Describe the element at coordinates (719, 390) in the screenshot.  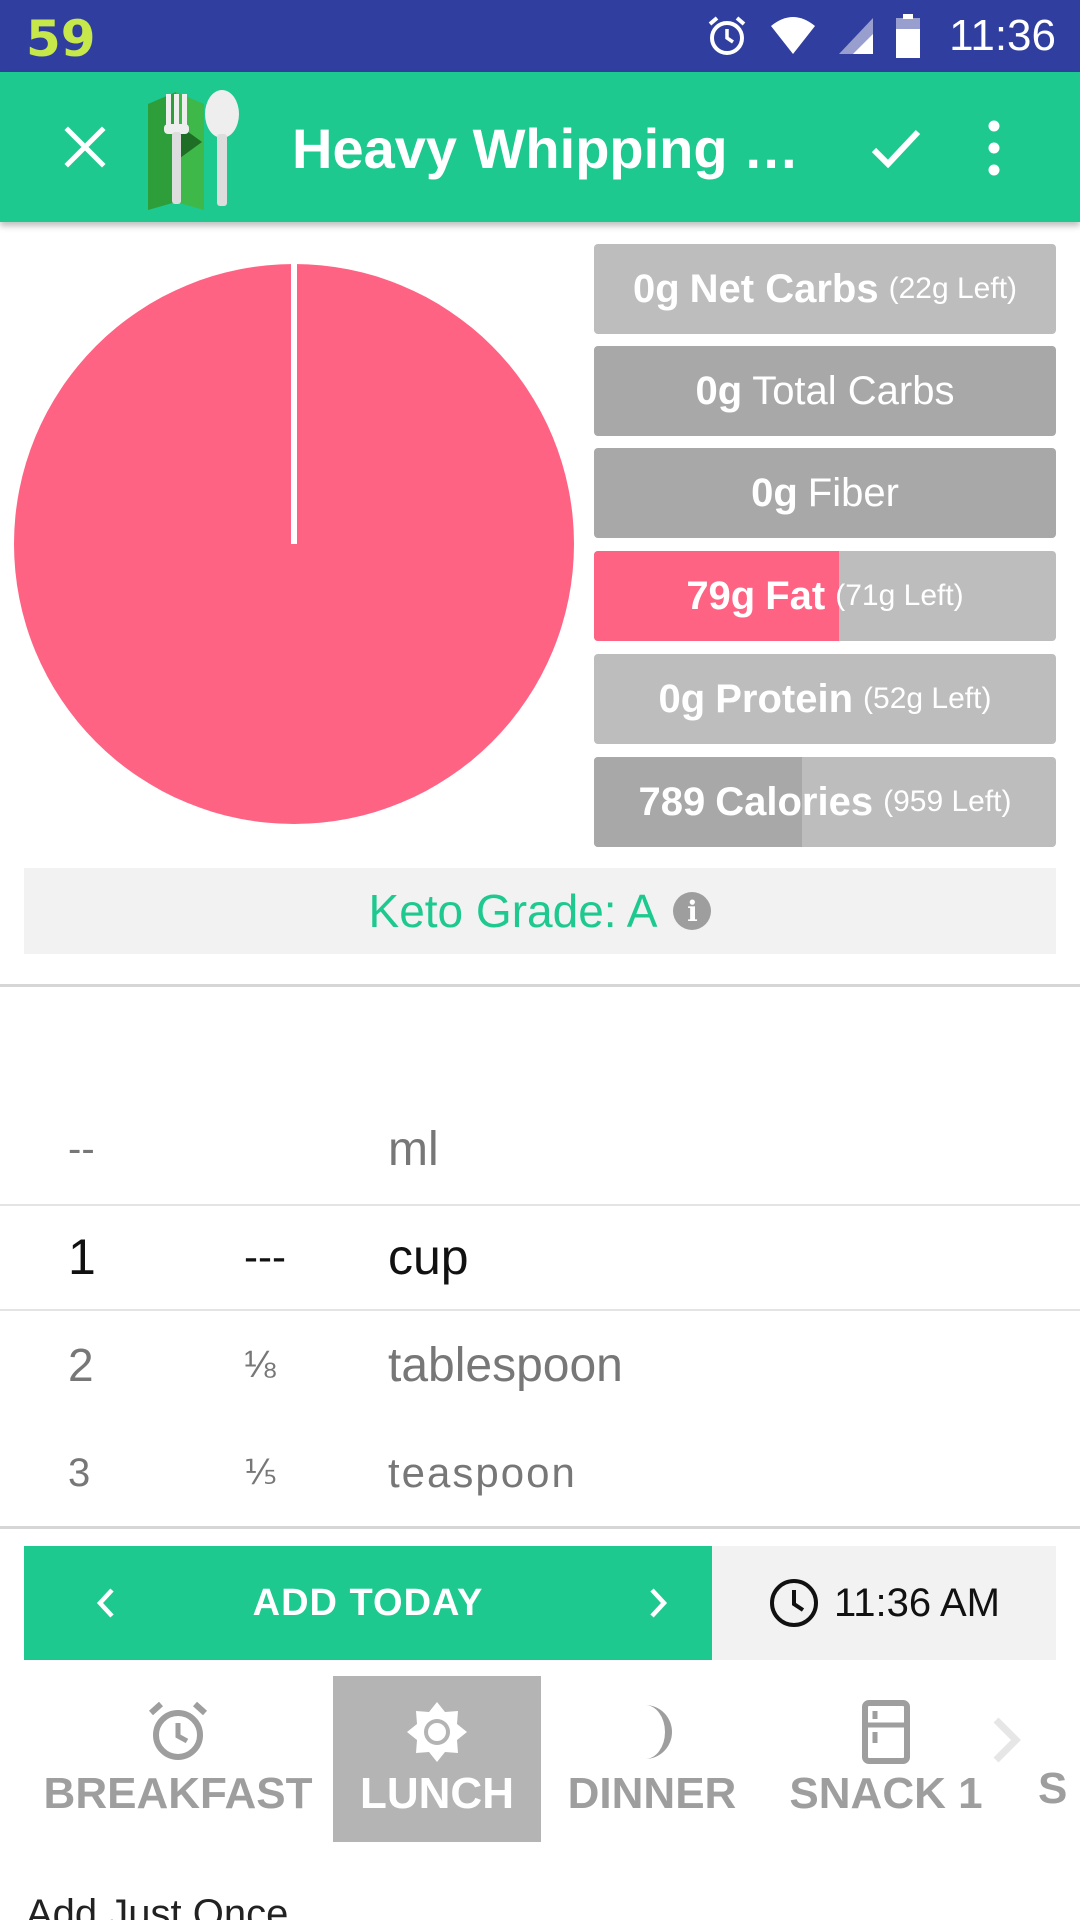
I see `total-carbs-value: 0g` at that location.